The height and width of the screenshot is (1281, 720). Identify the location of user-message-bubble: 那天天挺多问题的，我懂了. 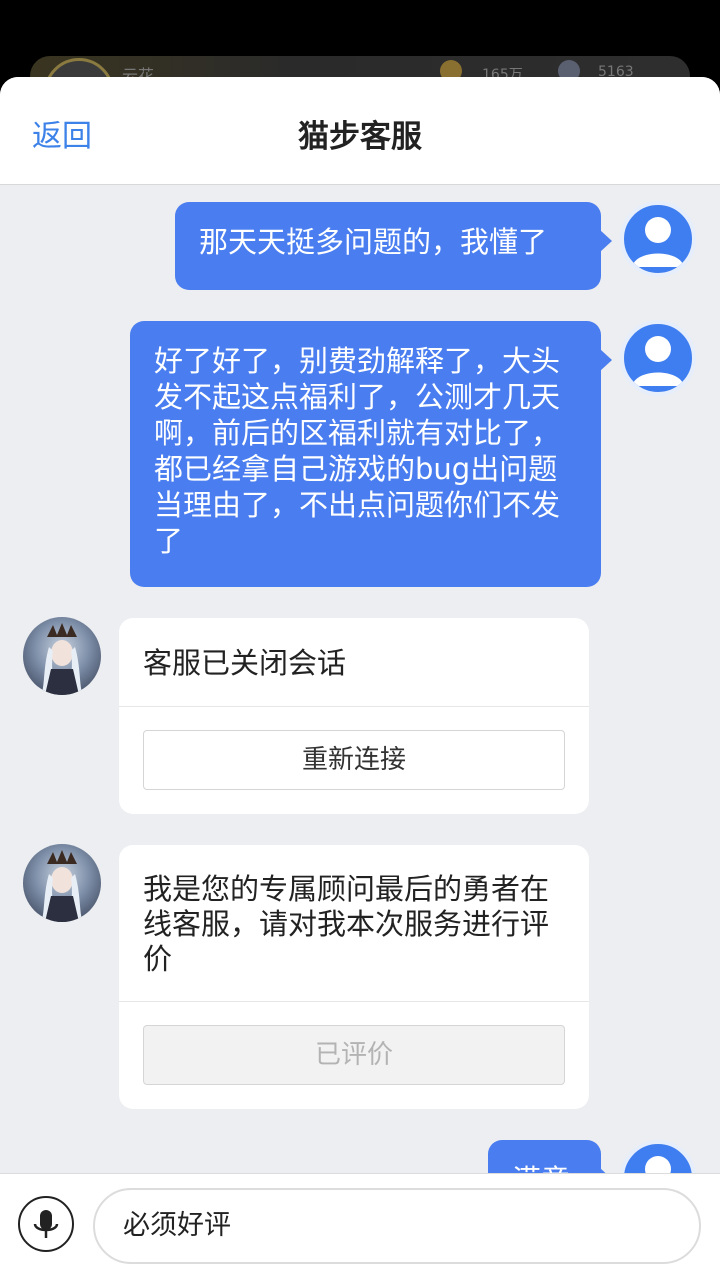
(393, 246).